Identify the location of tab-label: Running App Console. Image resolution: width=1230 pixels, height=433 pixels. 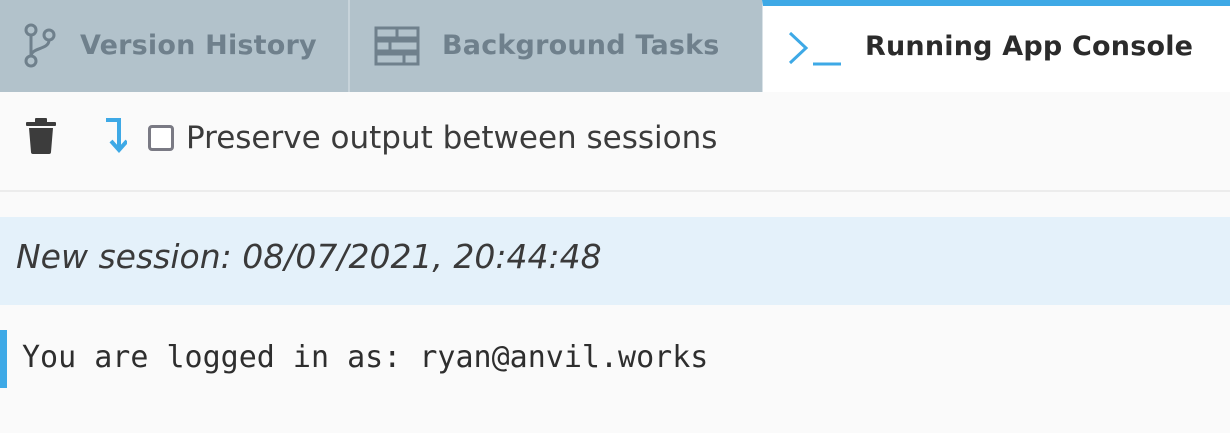
(1029, 46).